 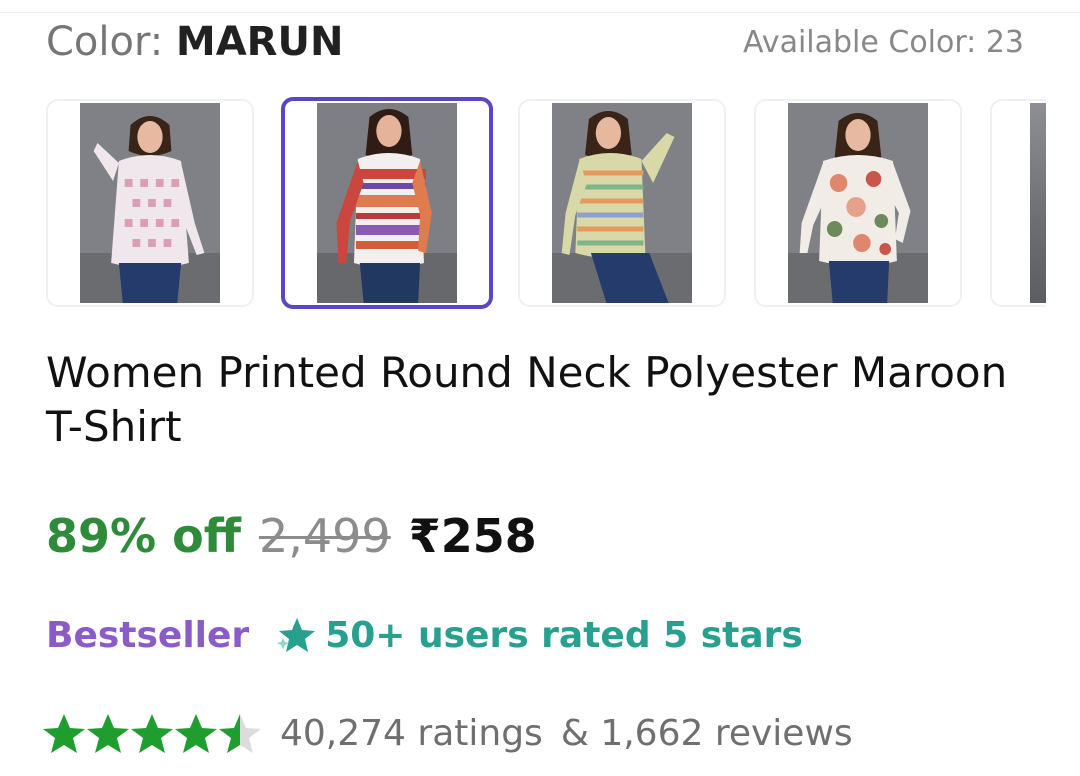 I want to click on badge-row: Bestseller 50+ users rated 5 stars, so click(x=424, y=636).